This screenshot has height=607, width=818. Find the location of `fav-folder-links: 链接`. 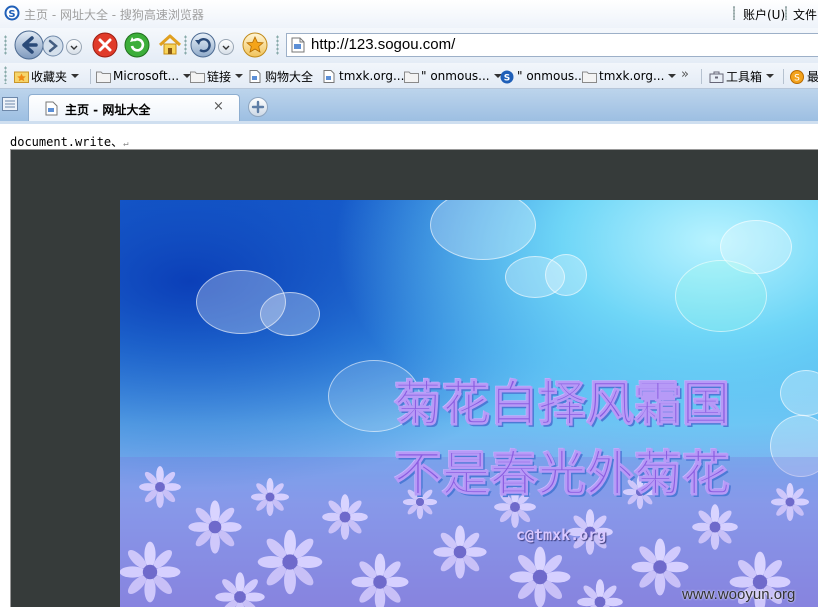

fav-folder-links: 链接 is located at coordinates (217, 76).